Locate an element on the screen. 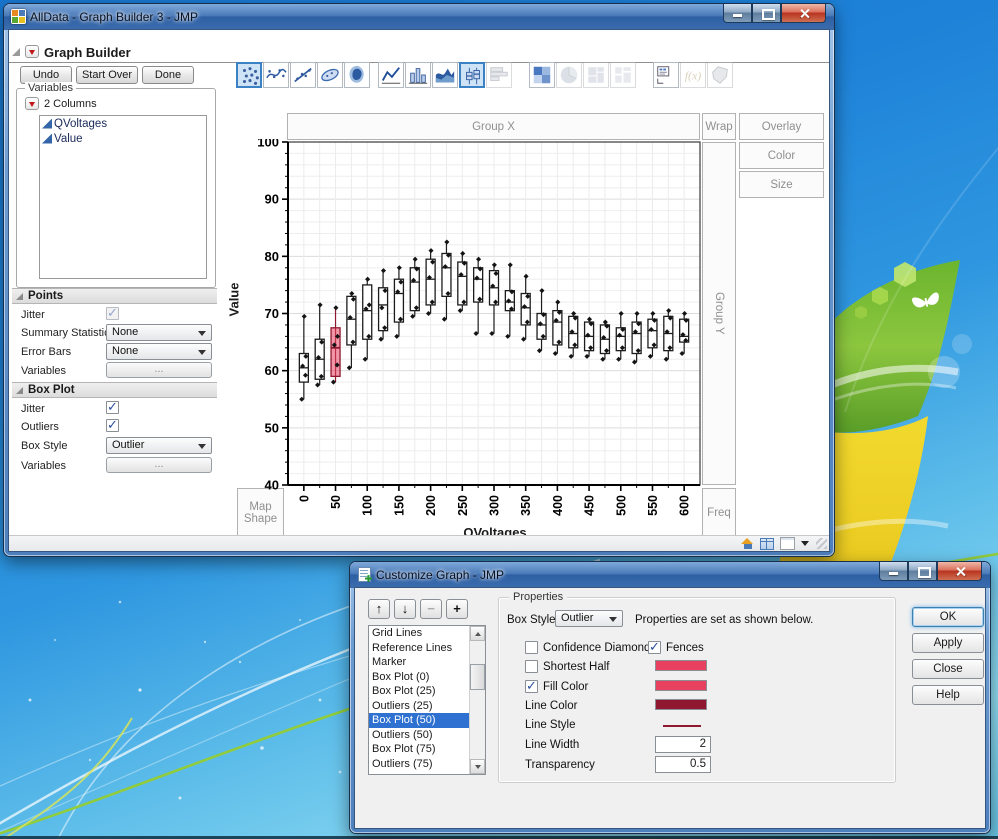  window-icon is located at coordinates (787, 543).